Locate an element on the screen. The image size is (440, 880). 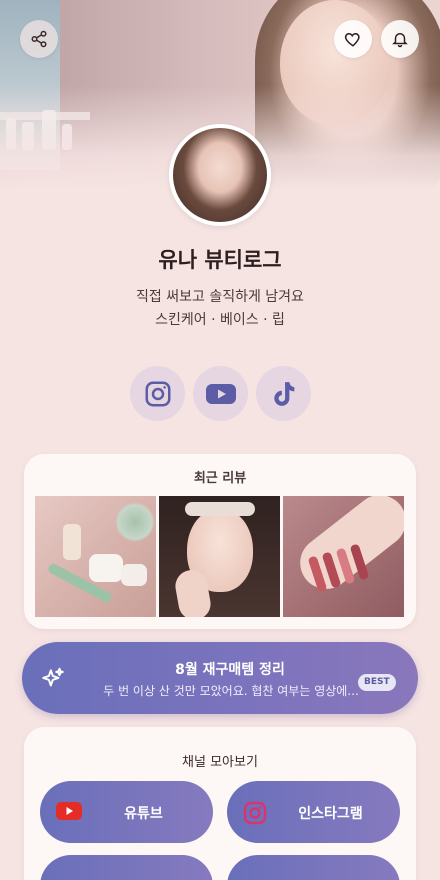
profile-name: 유나 뷰티로그 is located at coordinates (220, 260).